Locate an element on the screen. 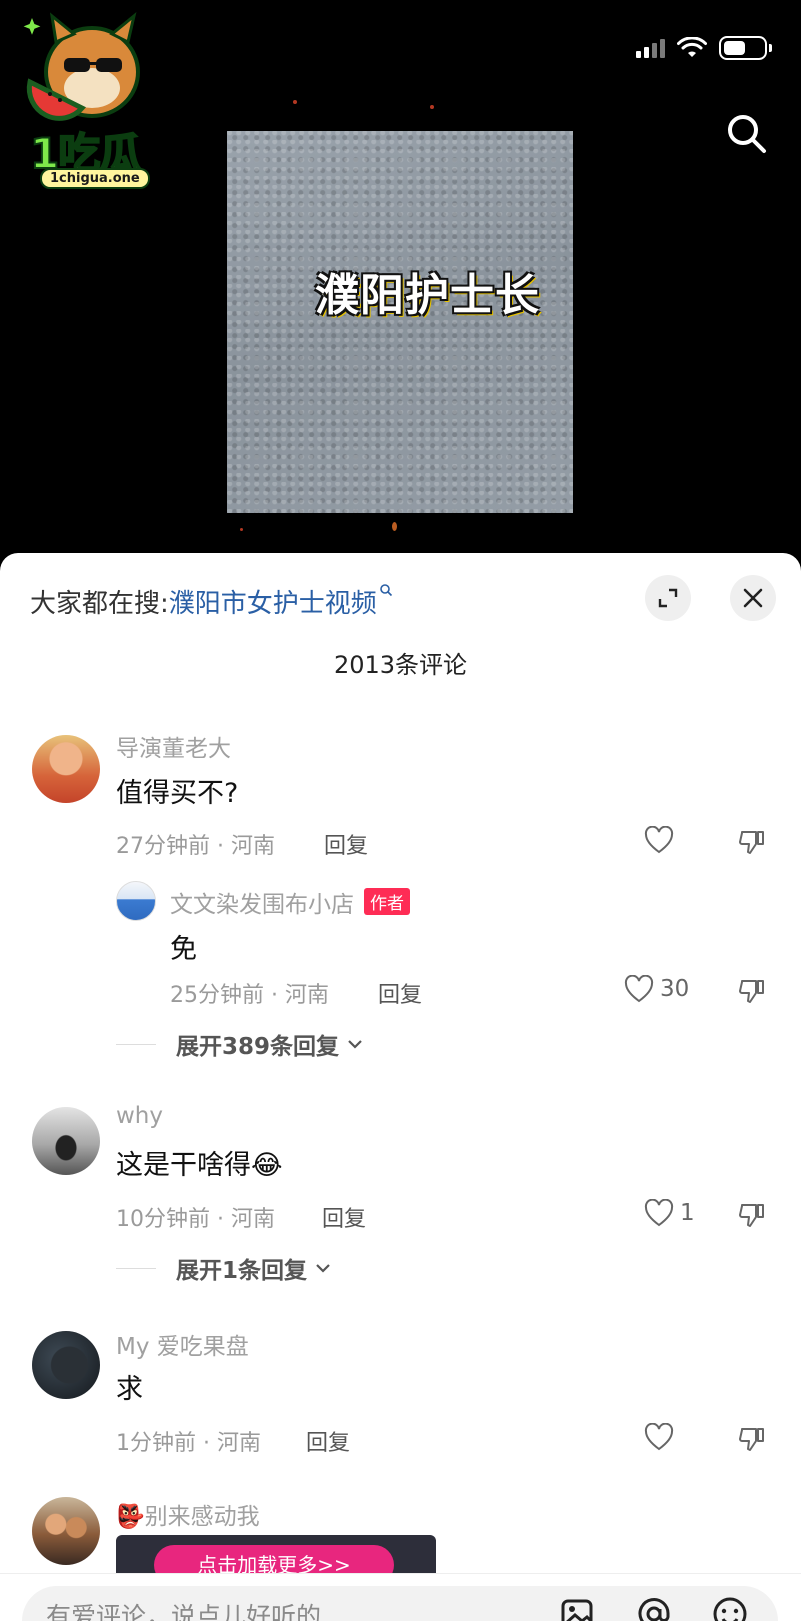 The height and width of the screenshot is (1621, 801). emoji: 😂 is located at coordinates (267, 1165).